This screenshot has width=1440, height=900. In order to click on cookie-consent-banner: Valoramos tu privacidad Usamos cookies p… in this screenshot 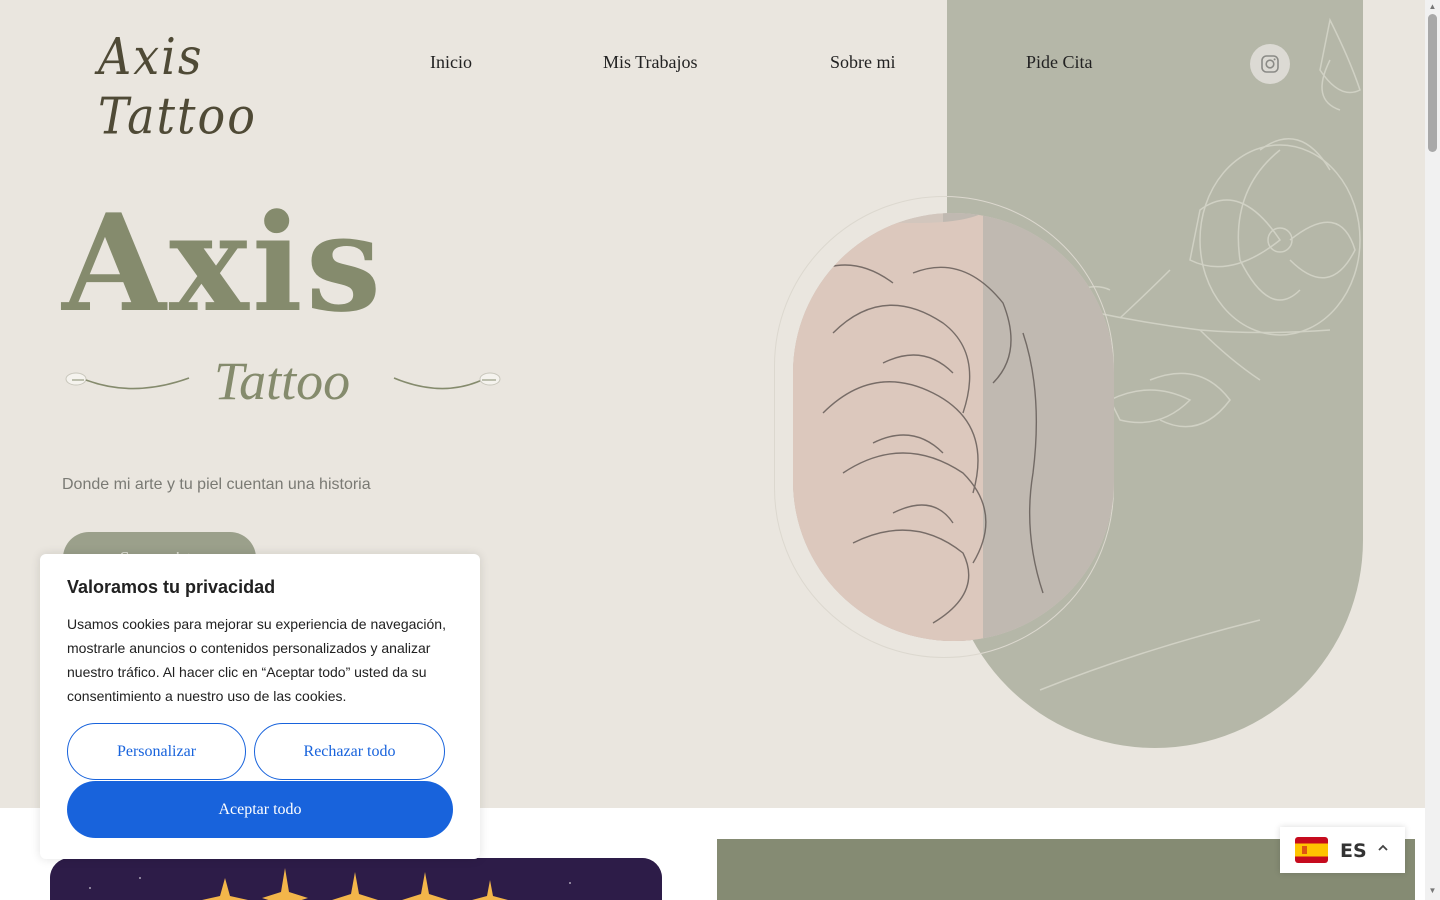, I will do `click(260, 706)`.